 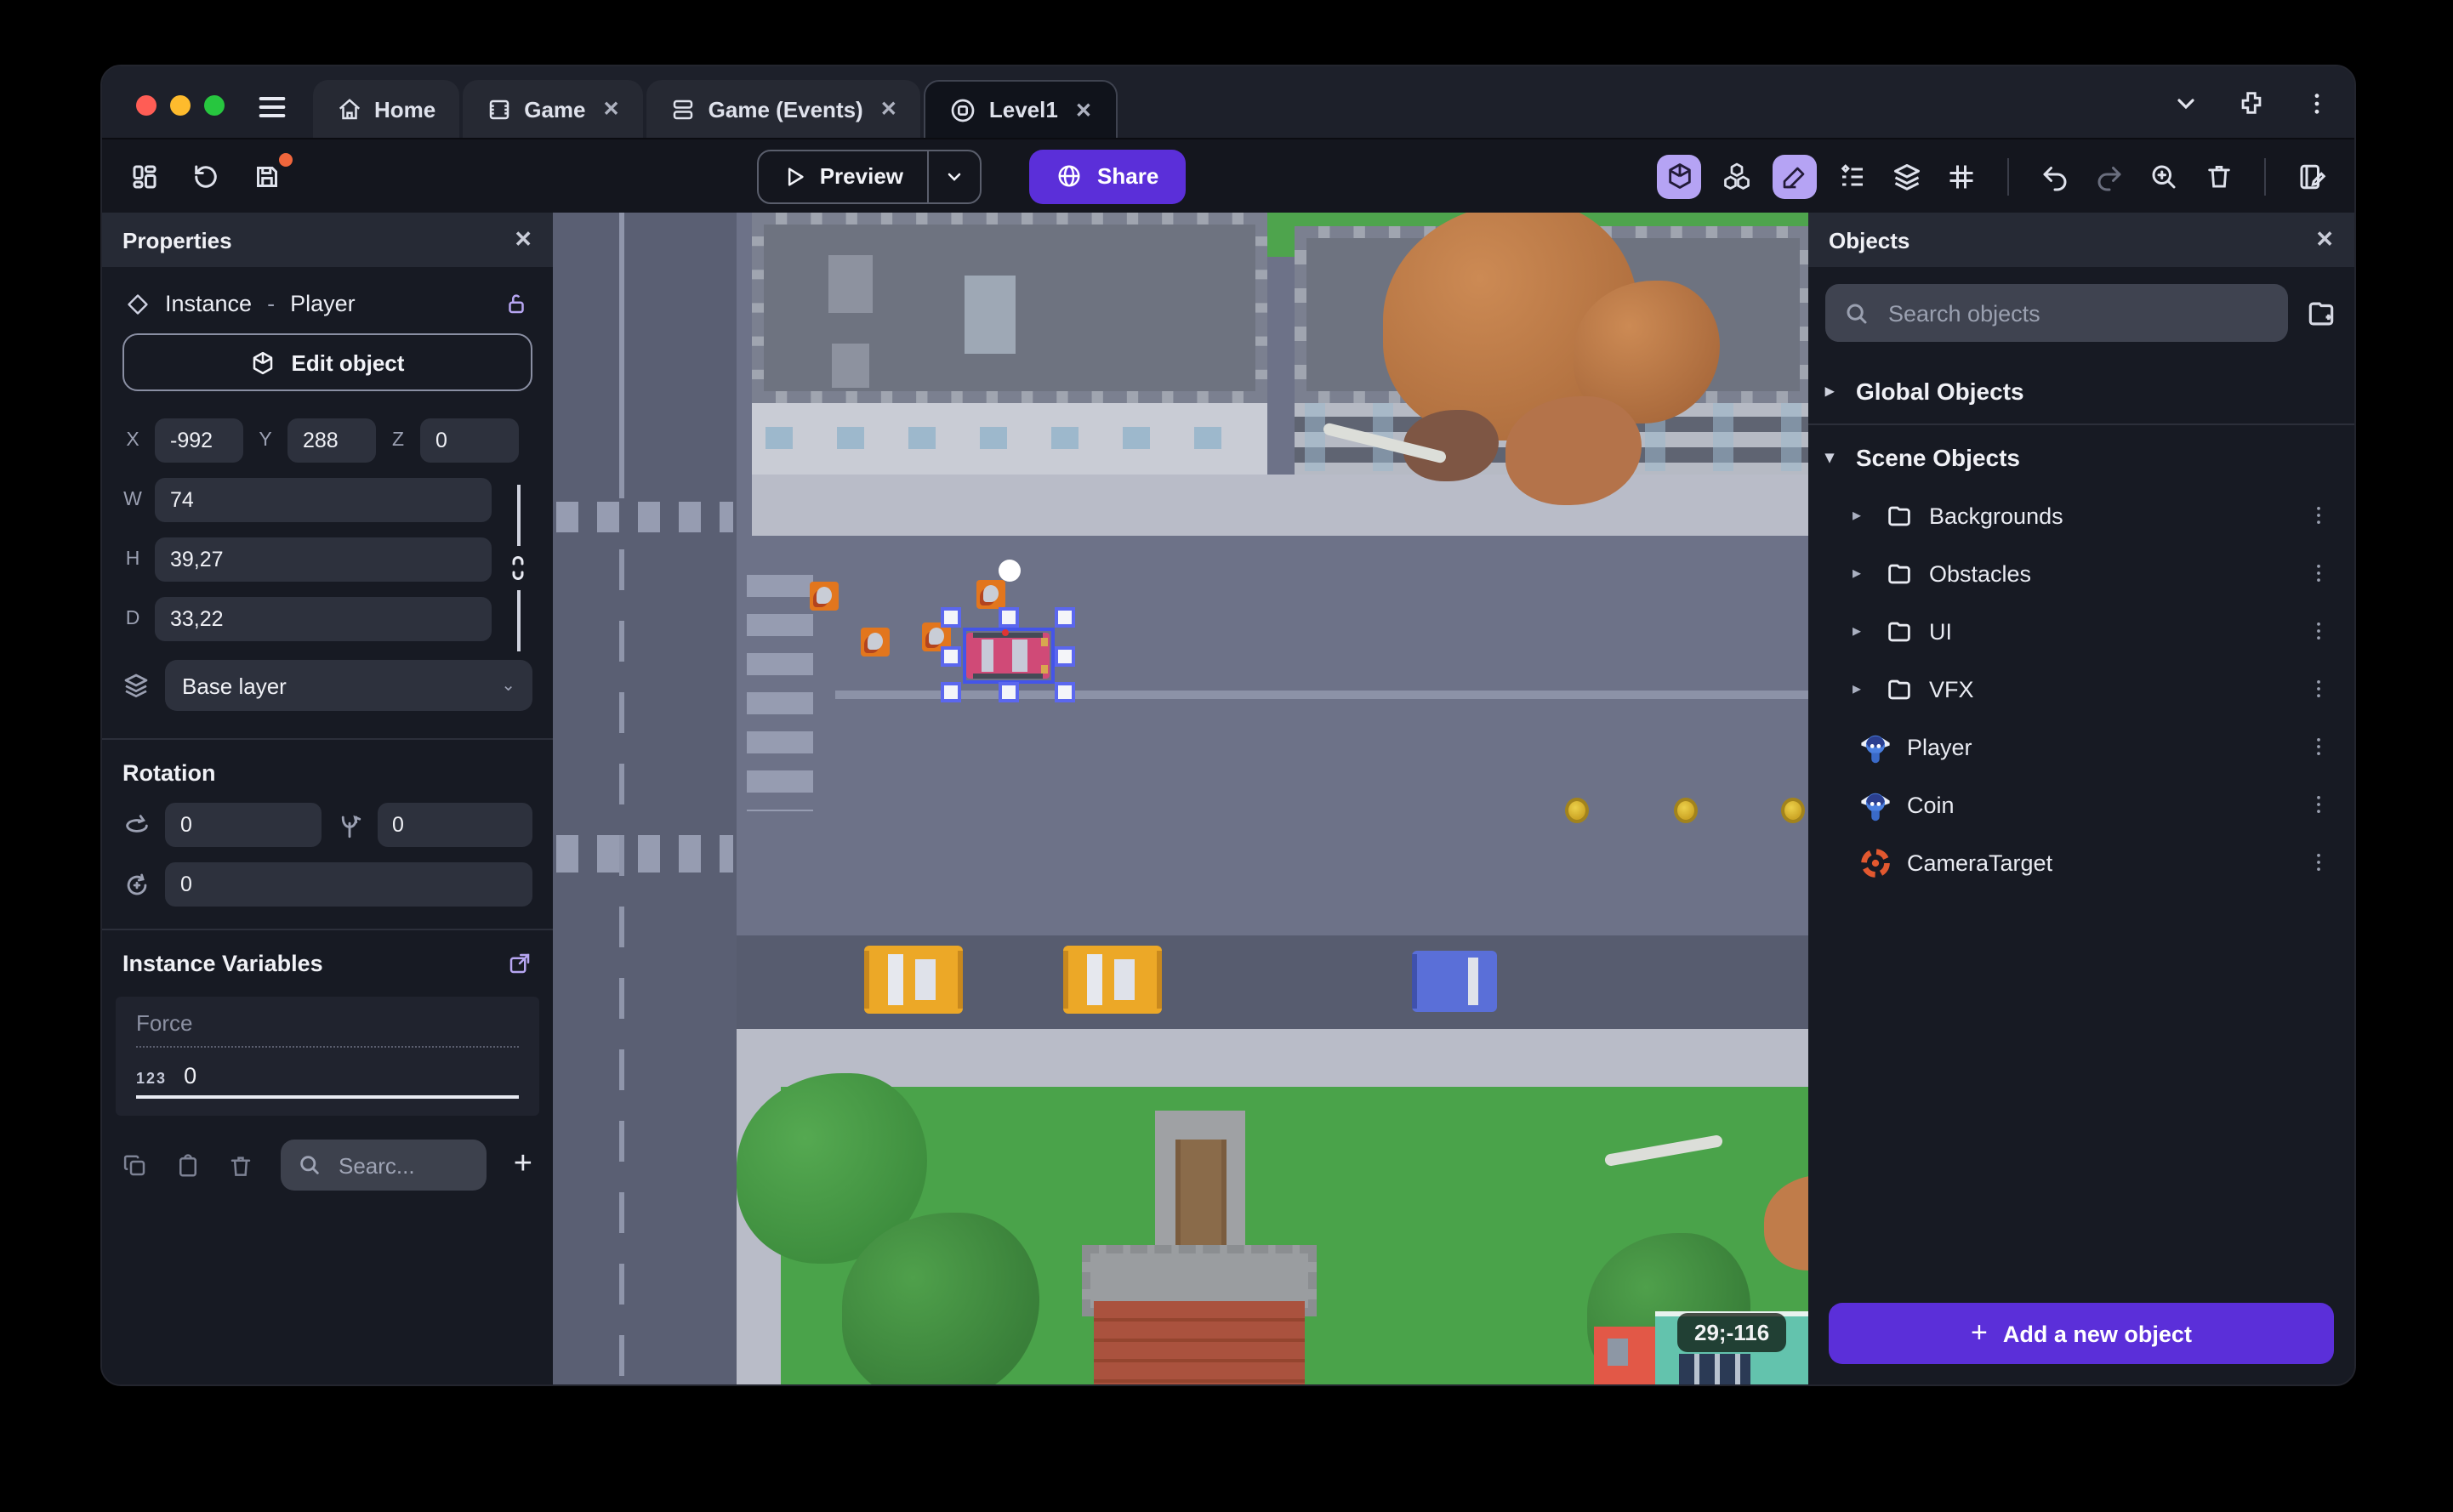 I want to click on player-car-selected, so click(x=1008, y=654).